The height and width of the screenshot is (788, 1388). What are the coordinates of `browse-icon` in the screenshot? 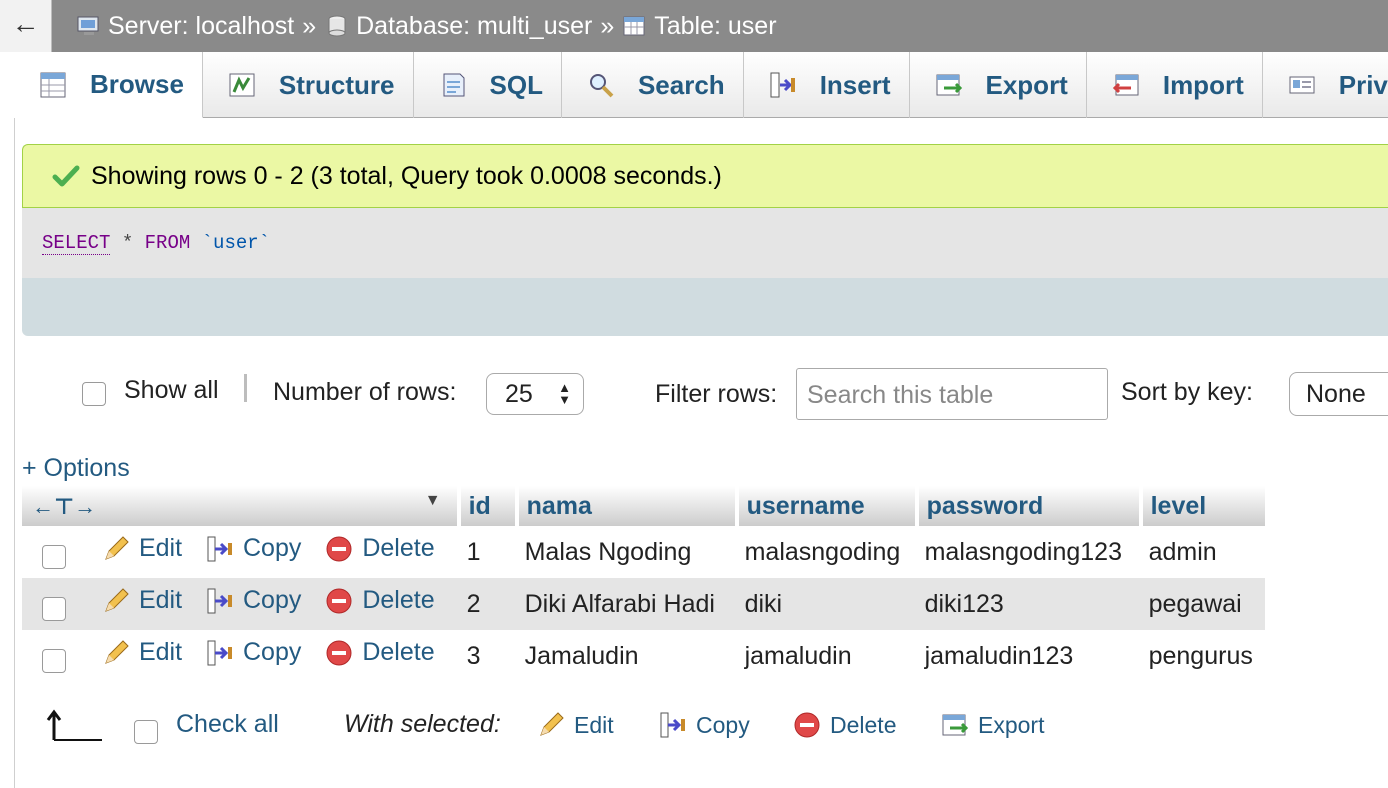 It's located at (53, 84).